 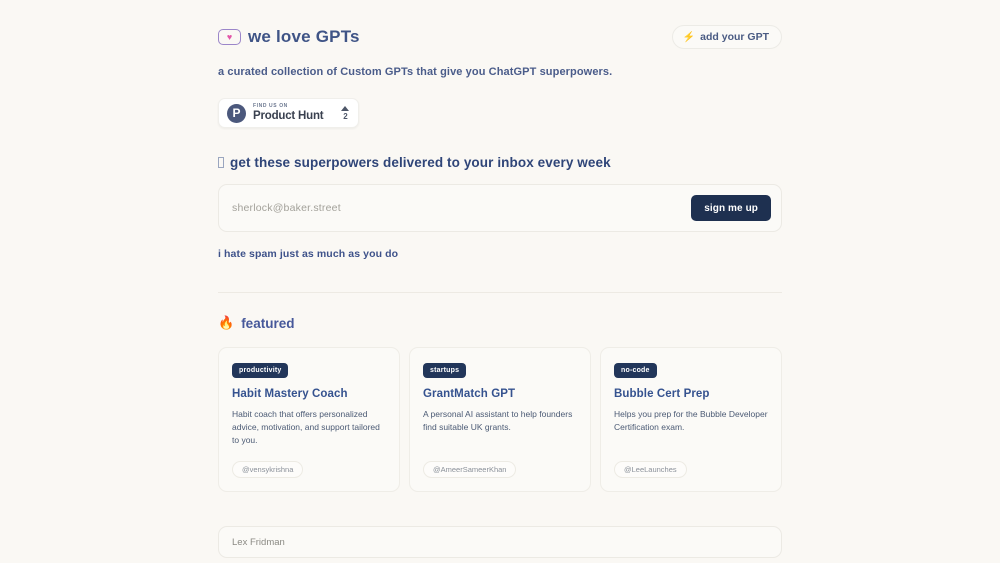 What do you see at coordinates (691, 463) in the screenshot?
I see `gpt-card-author: @LeeLaunches` at bounding box center [691, 463].